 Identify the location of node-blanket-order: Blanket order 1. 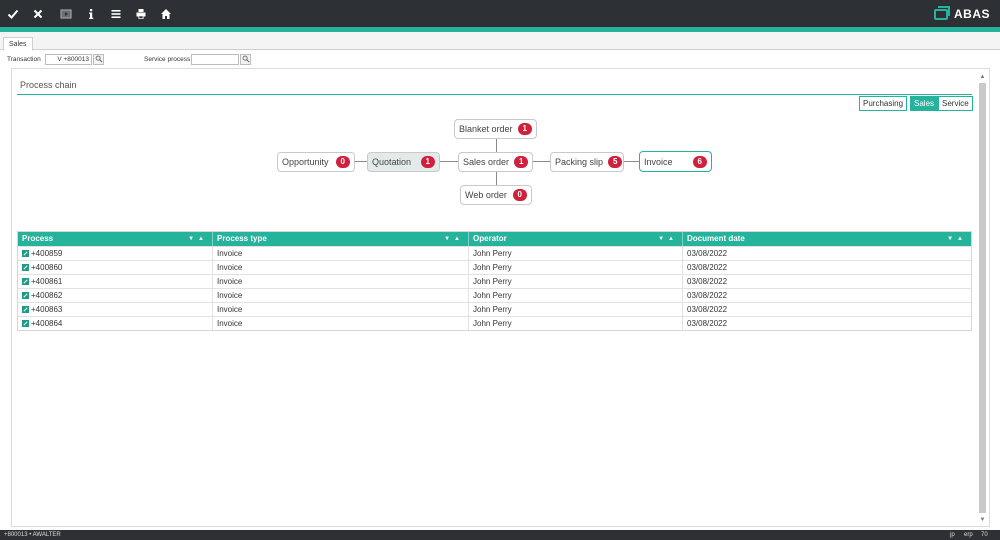
(495, 129).